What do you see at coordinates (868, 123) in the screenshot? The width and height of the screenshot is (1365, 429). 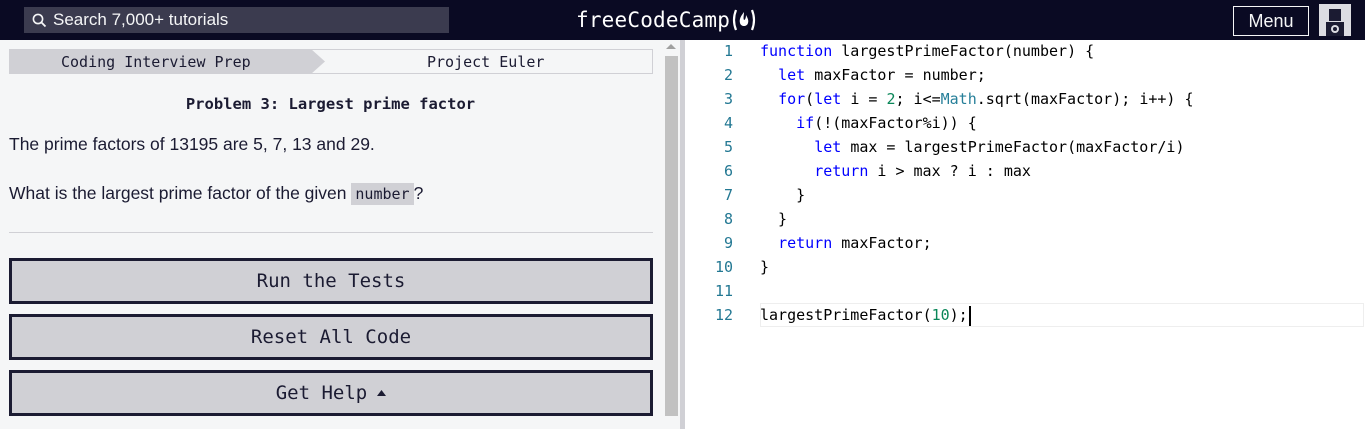 I see `code-text: if(!(maxFactor%i)) {` at bounding box center [868, 123].